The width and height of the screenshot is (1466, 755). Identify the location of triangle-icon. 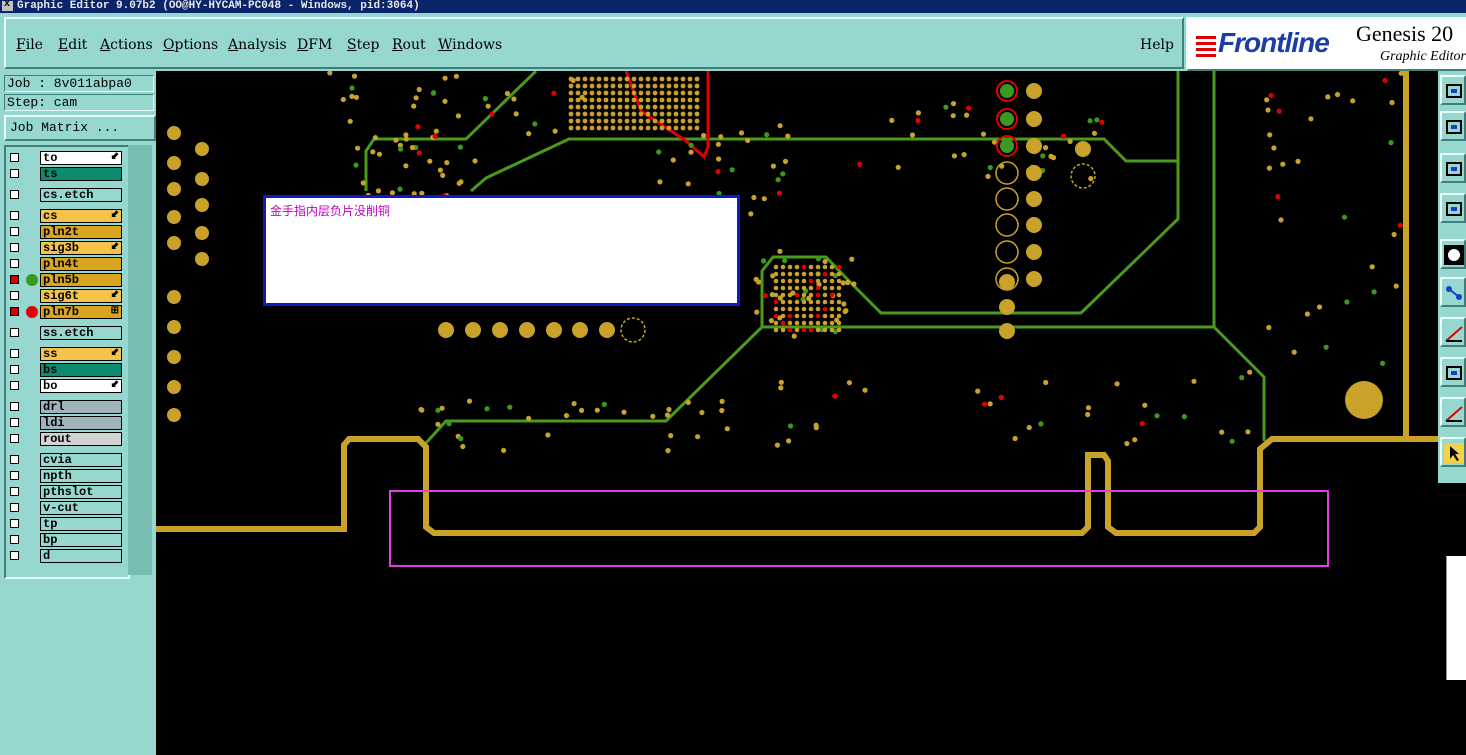
(1453, 332).